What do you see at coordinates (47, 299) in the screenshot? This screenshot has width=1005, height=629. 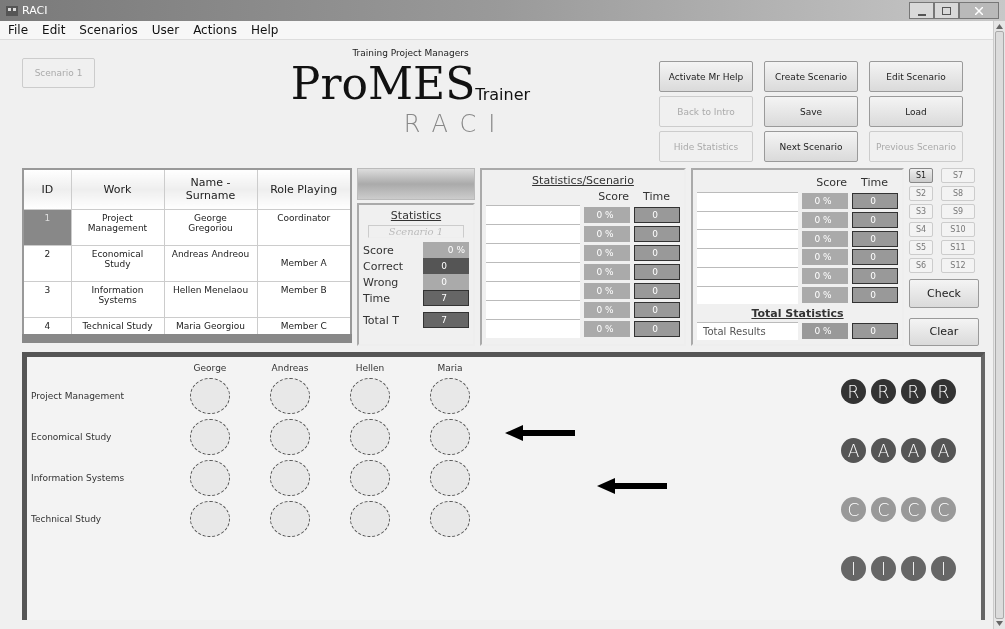 I see `table-cell: 3` at bounding box center [47, 299].